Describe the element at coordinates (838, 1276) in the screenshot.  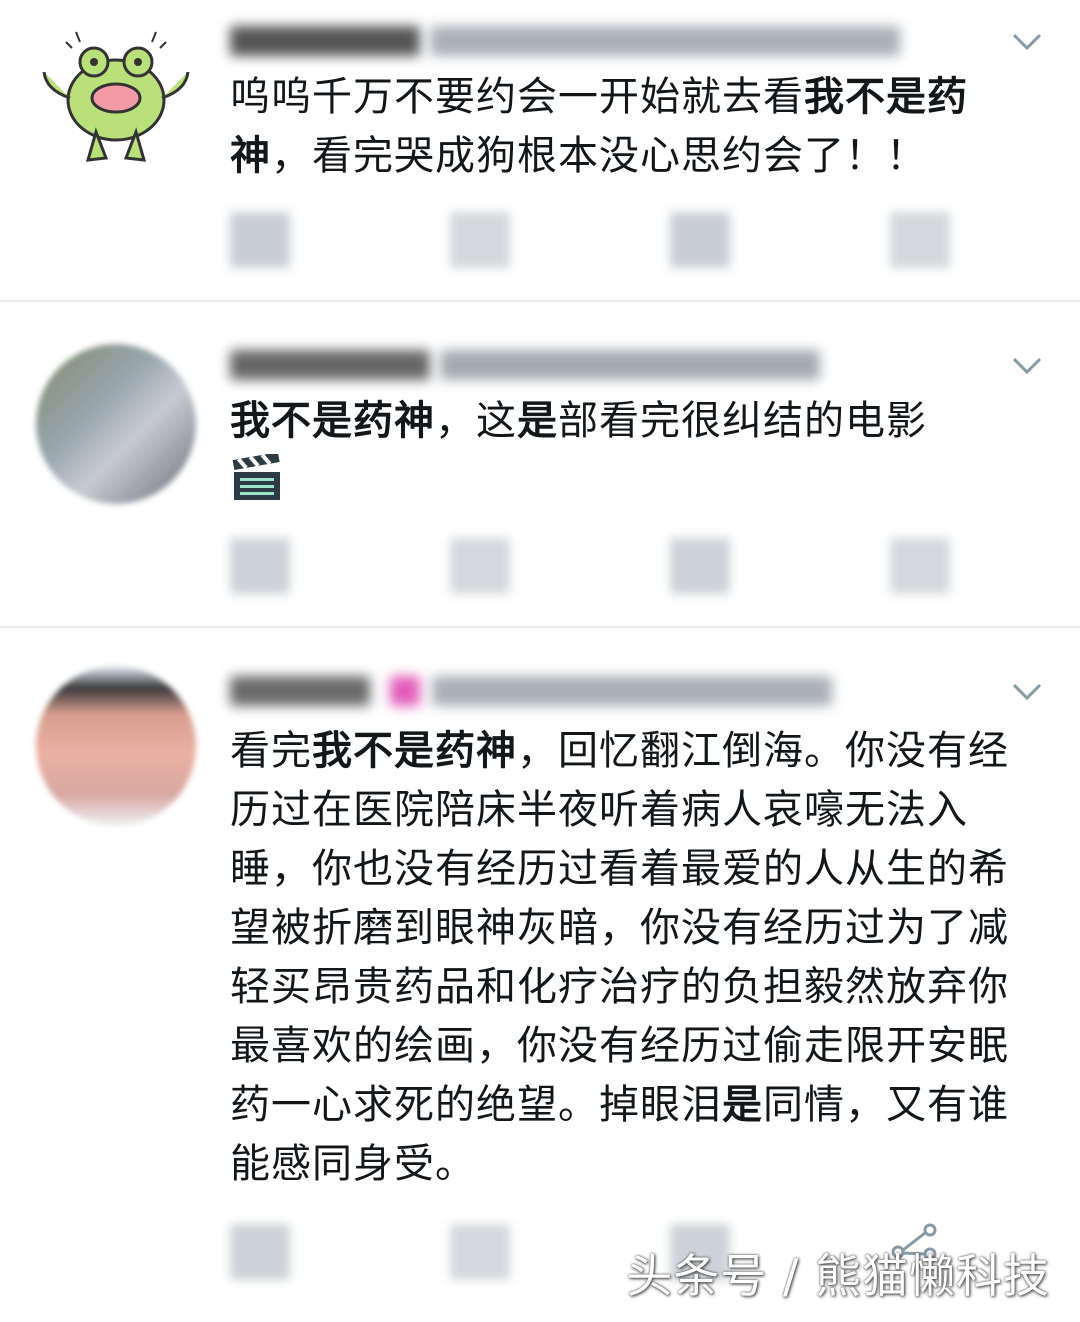
I see `watermark: 头条号 / 熊猫懒科技` at that location.